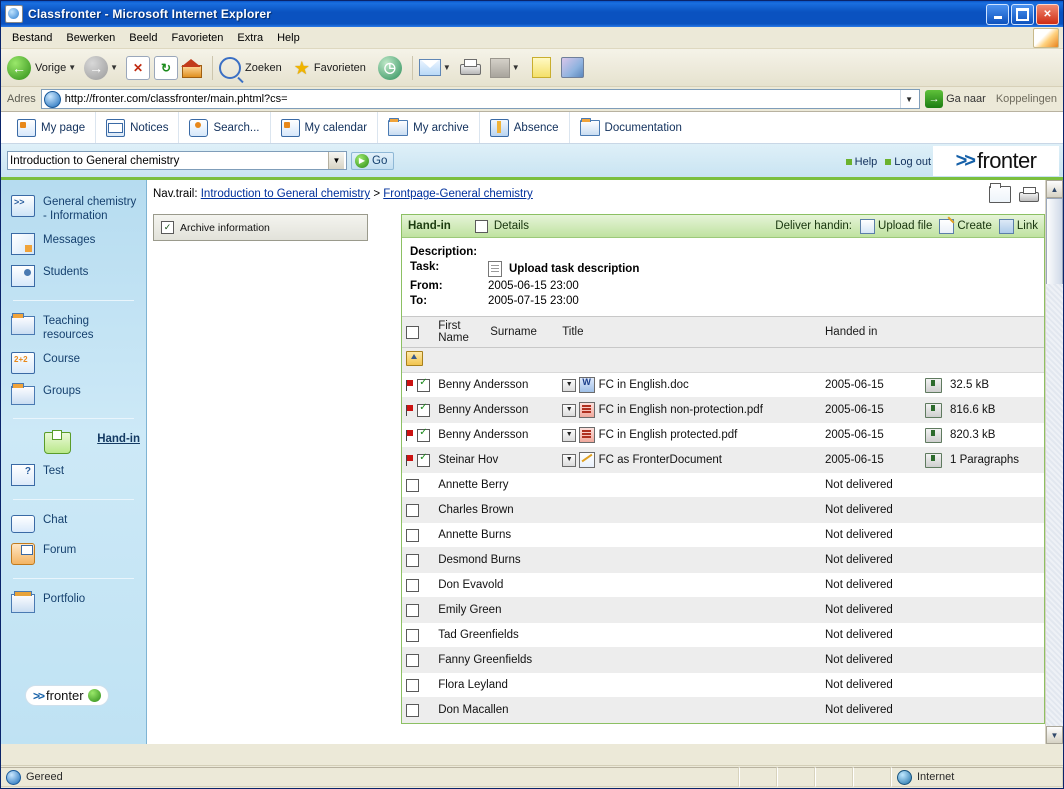  I want to click on menu-item-bewerken: Bewerken, so click(90, 38).